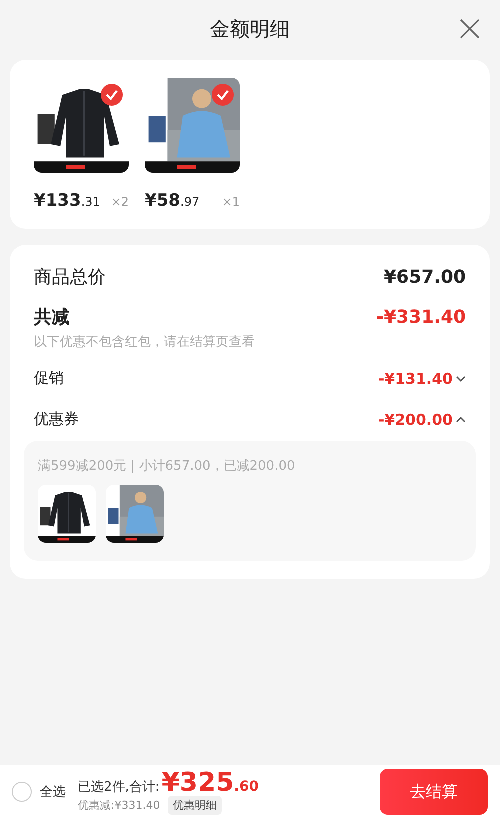 The height and width of the screenshot is (819, 500). What do you see at coordinates (145, 342) in the screenshot?
I see `discount-note: 以下优惠不包含红包，请在结算页查看` at bounding box center [145, 342].